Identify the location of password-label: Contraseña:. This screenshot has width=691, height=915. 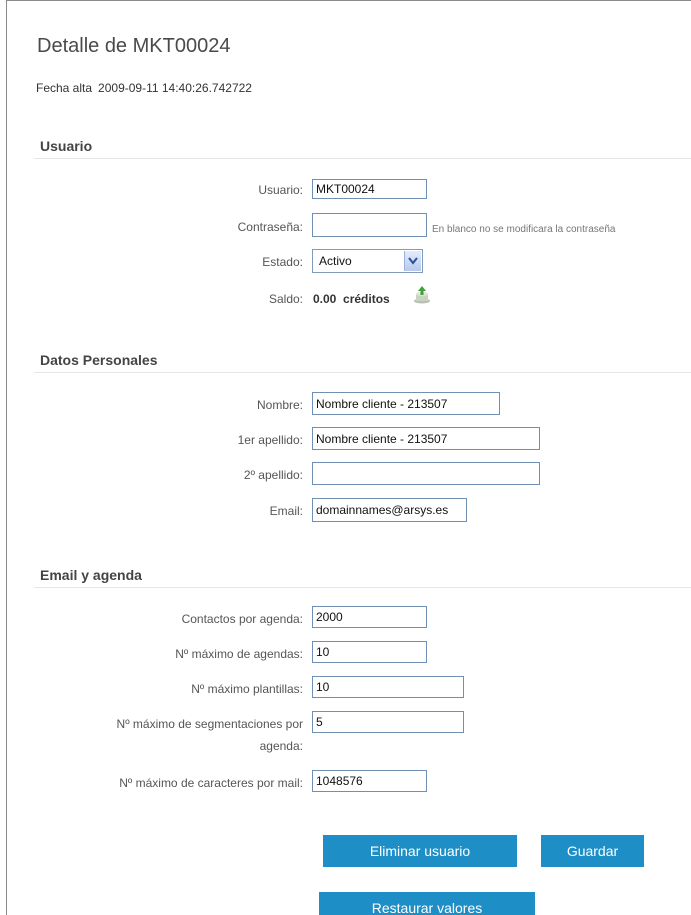
(270, 227).